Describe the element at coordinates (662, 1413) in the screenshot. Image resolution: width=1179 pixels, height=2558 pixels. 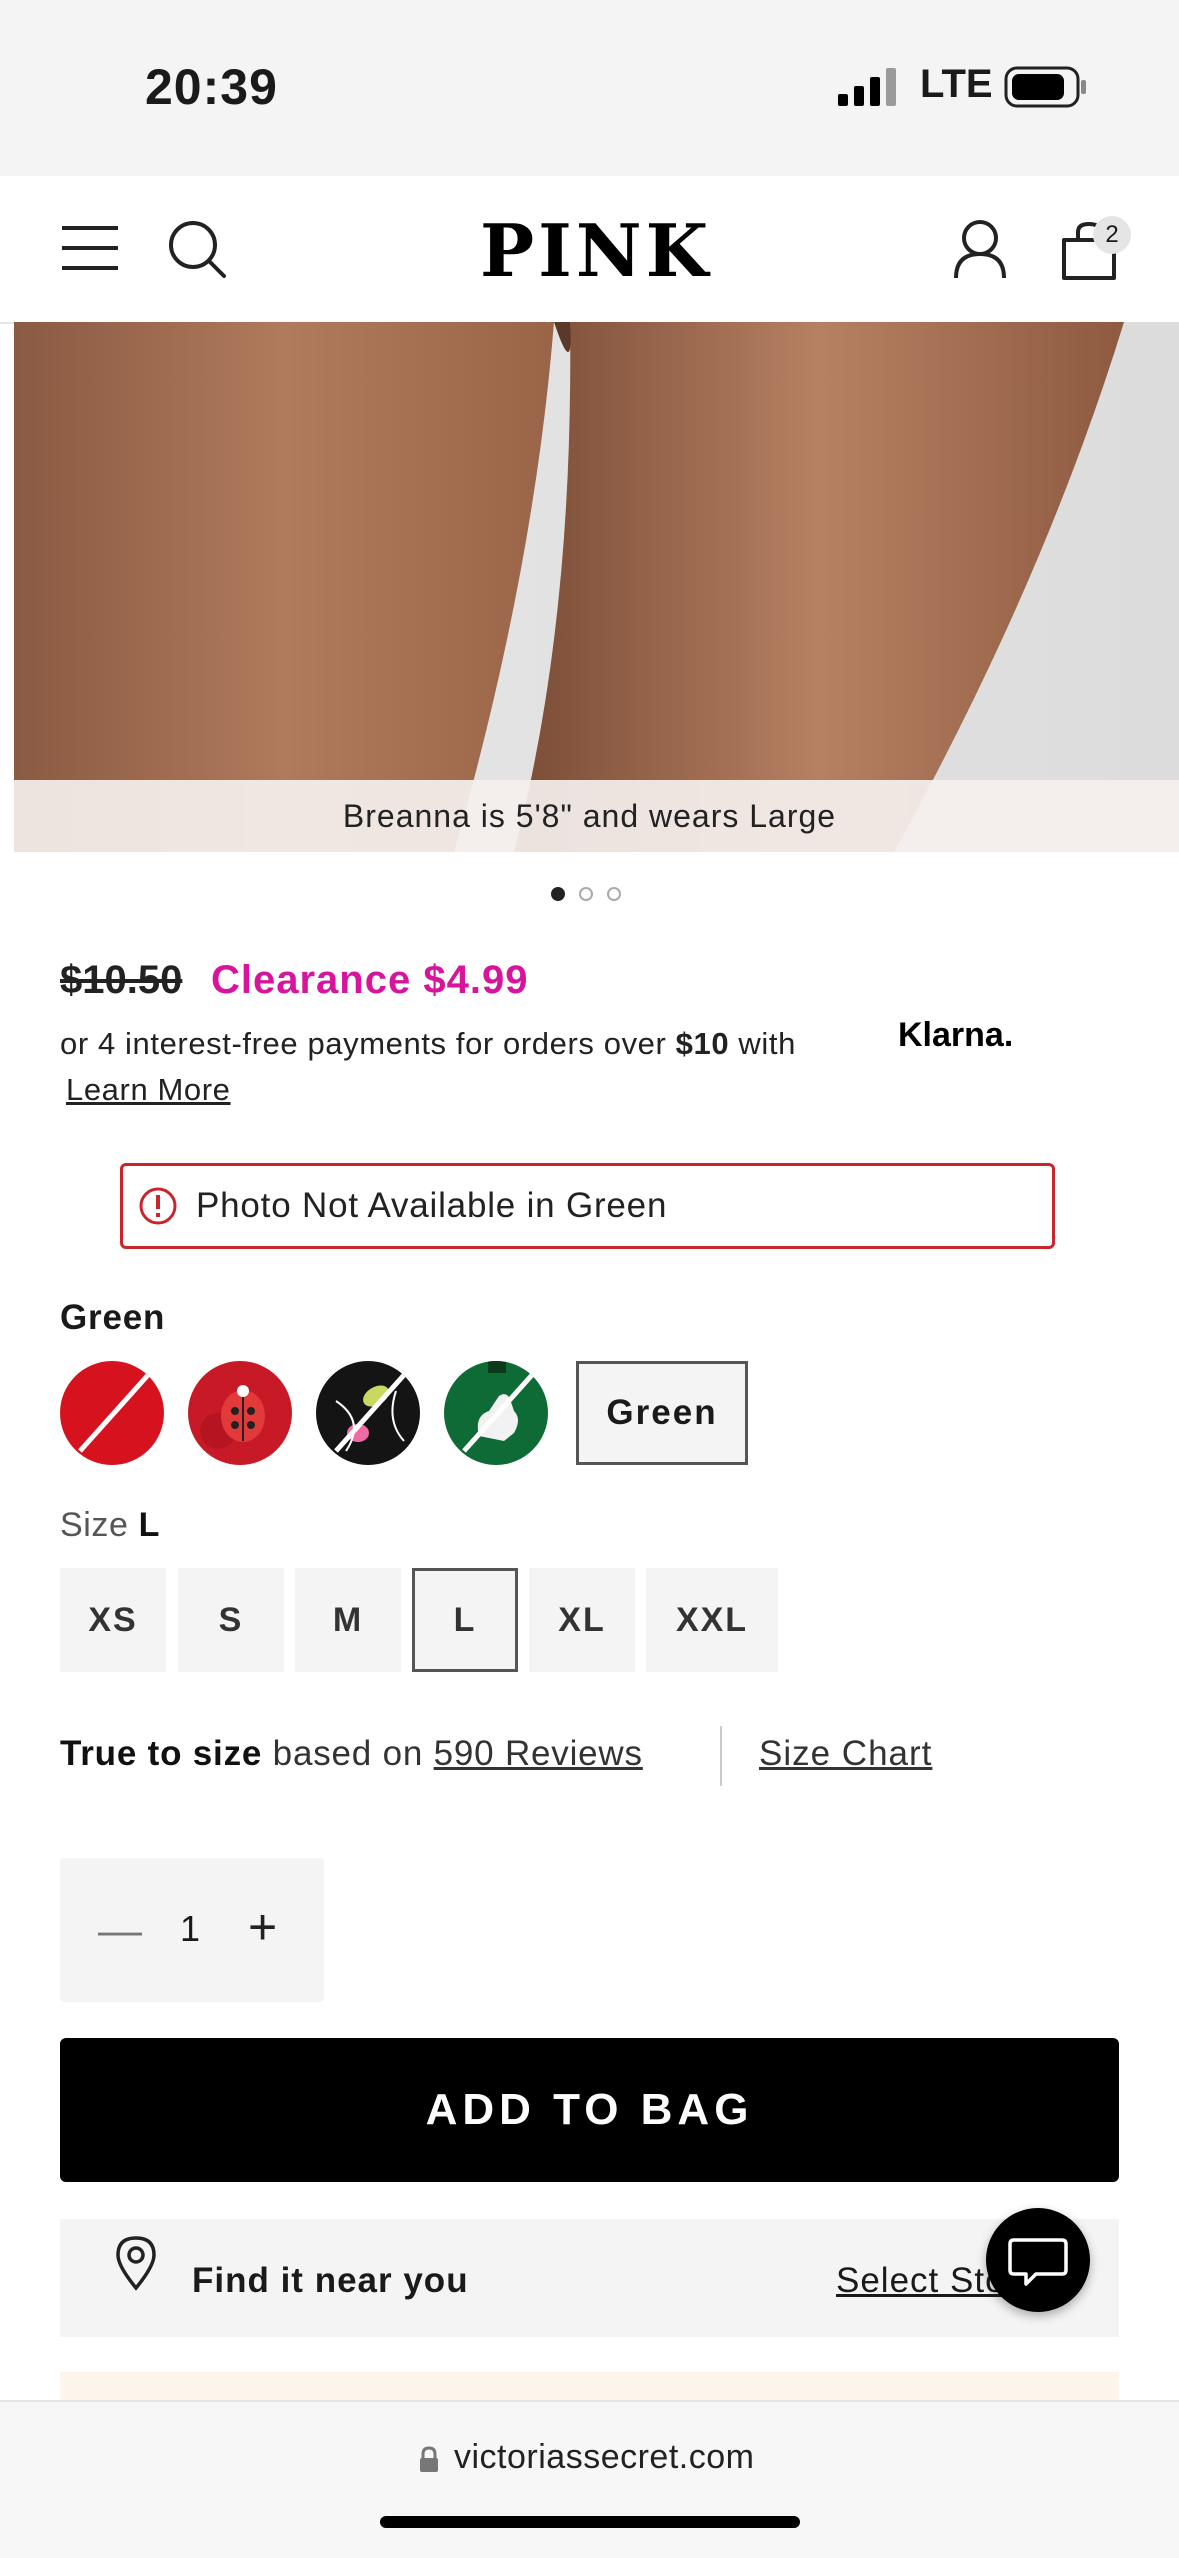
I see `selected-color-green: Green` at that location.